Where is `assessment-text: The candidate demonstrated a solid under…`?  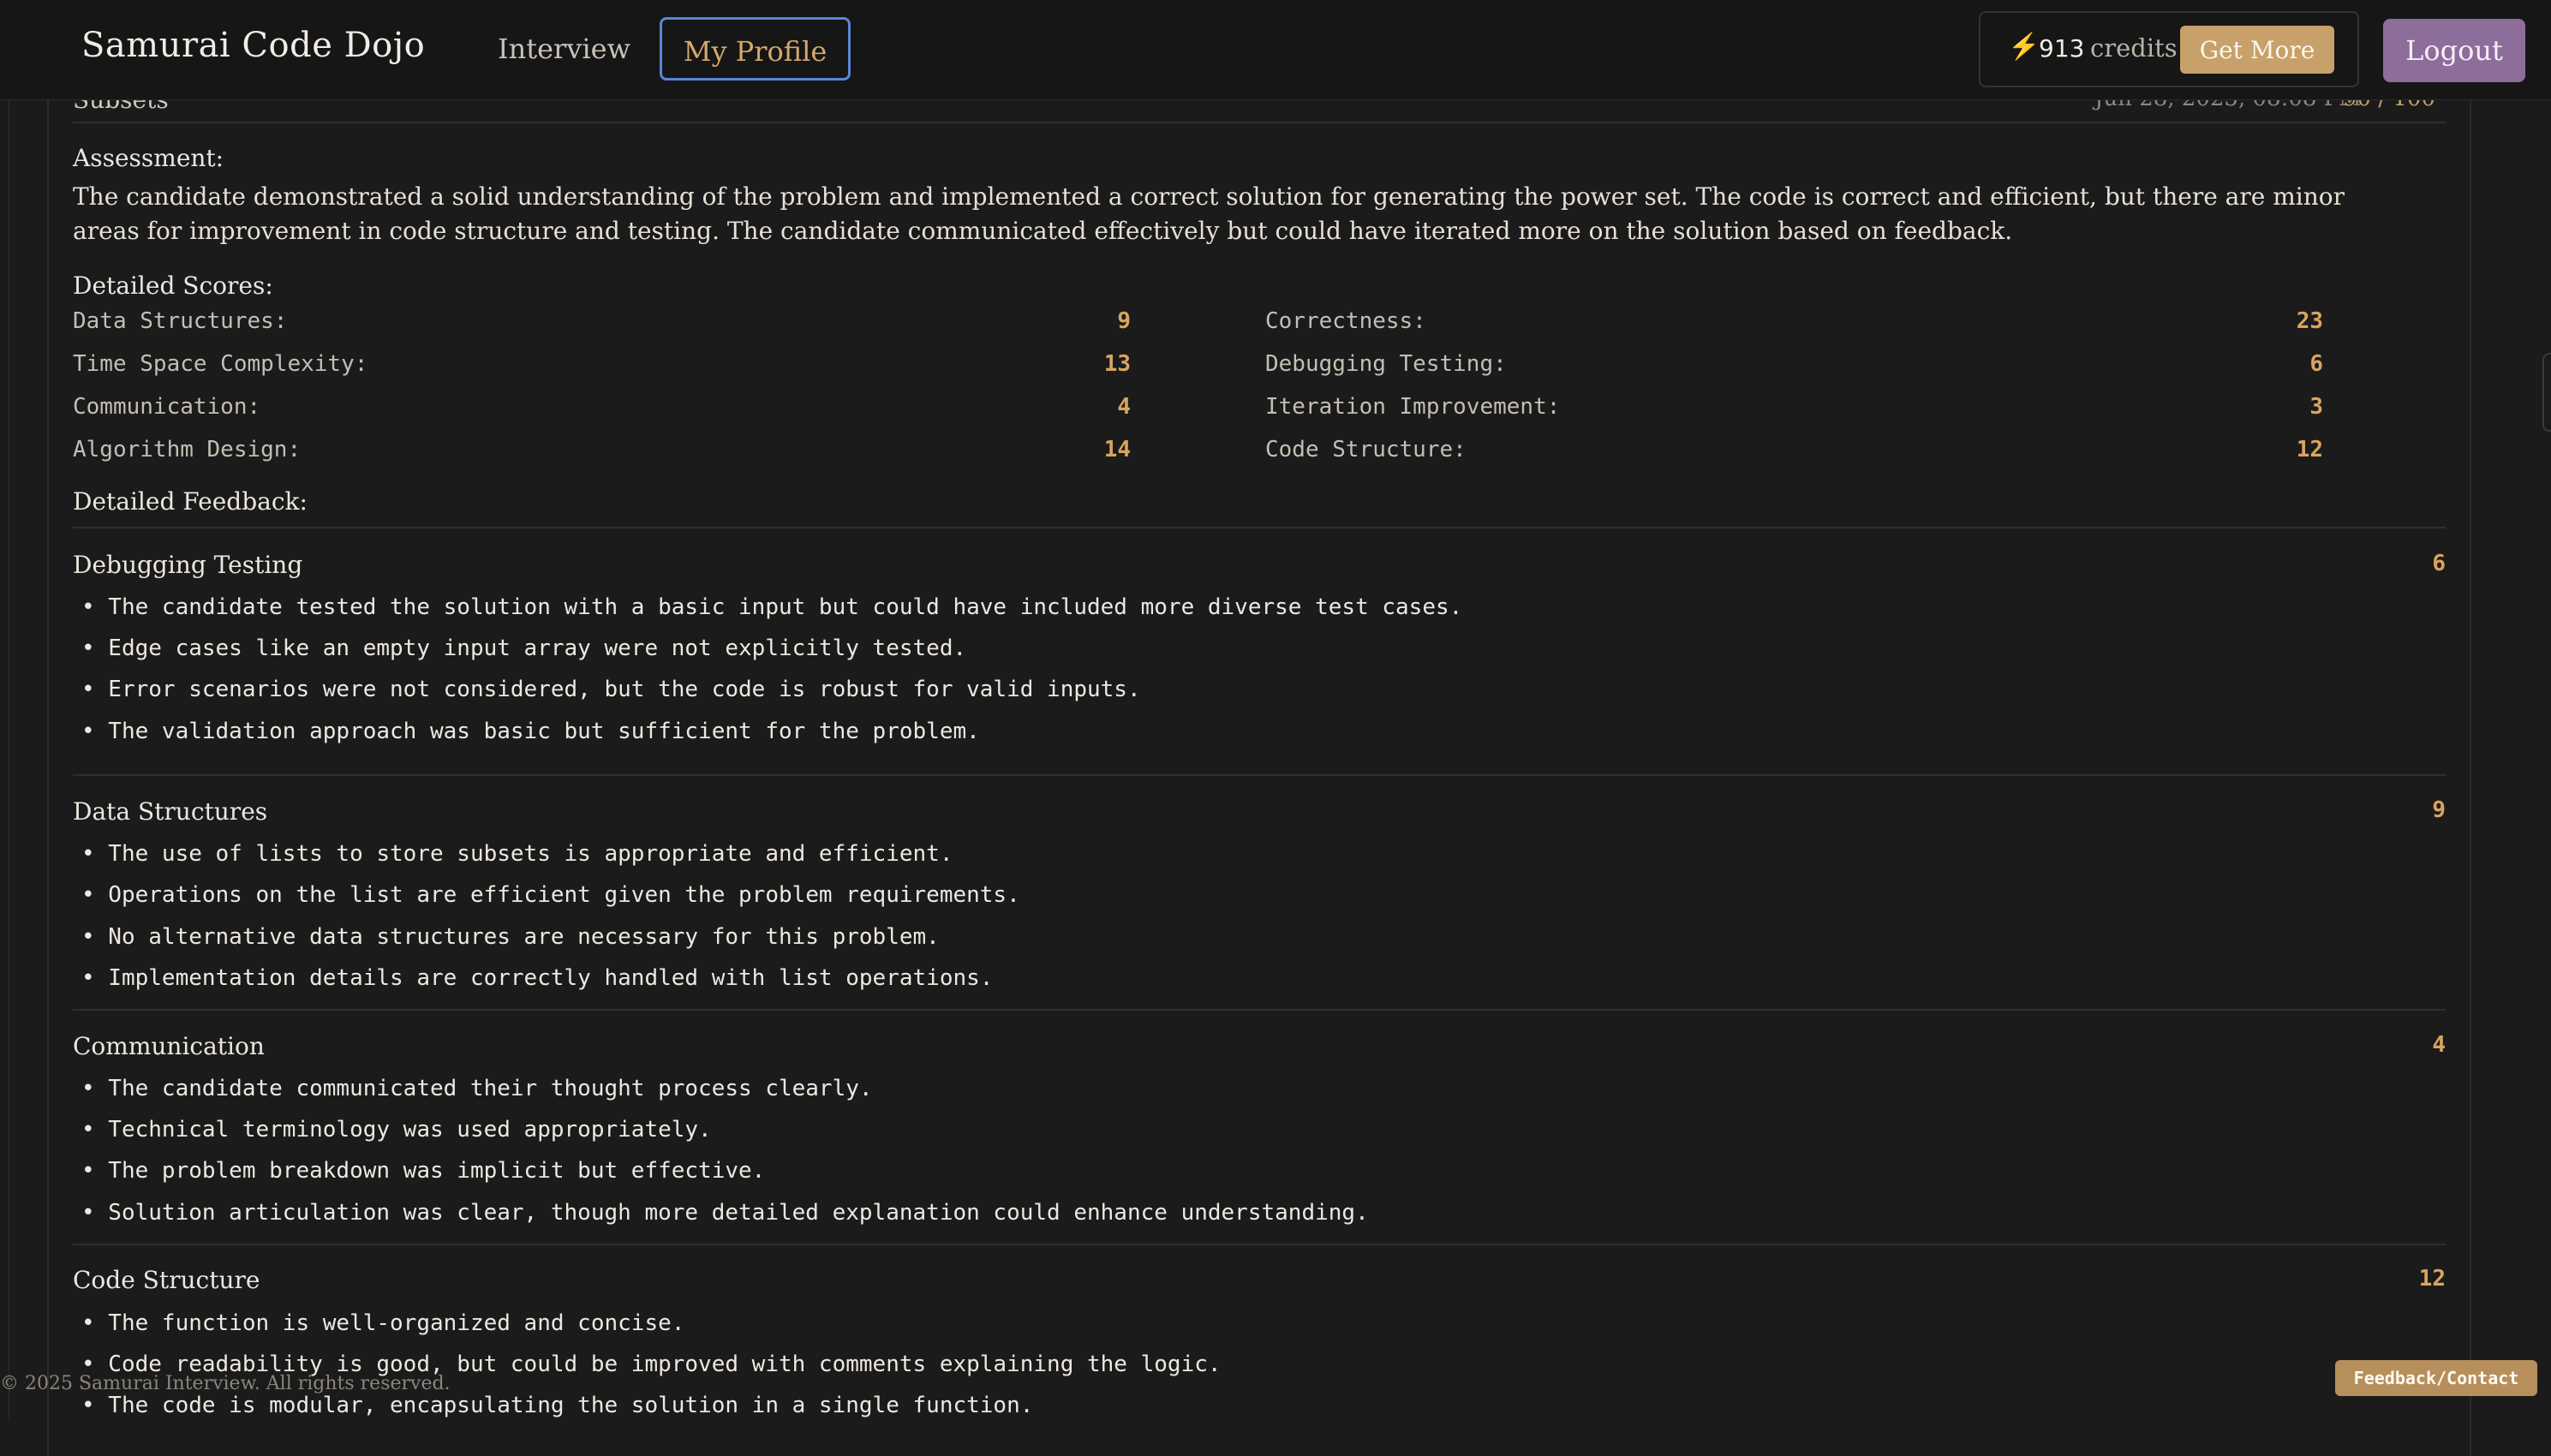
assessment-text: The candidate demonstrated a solid under… is located at coordinates (1209, 213).